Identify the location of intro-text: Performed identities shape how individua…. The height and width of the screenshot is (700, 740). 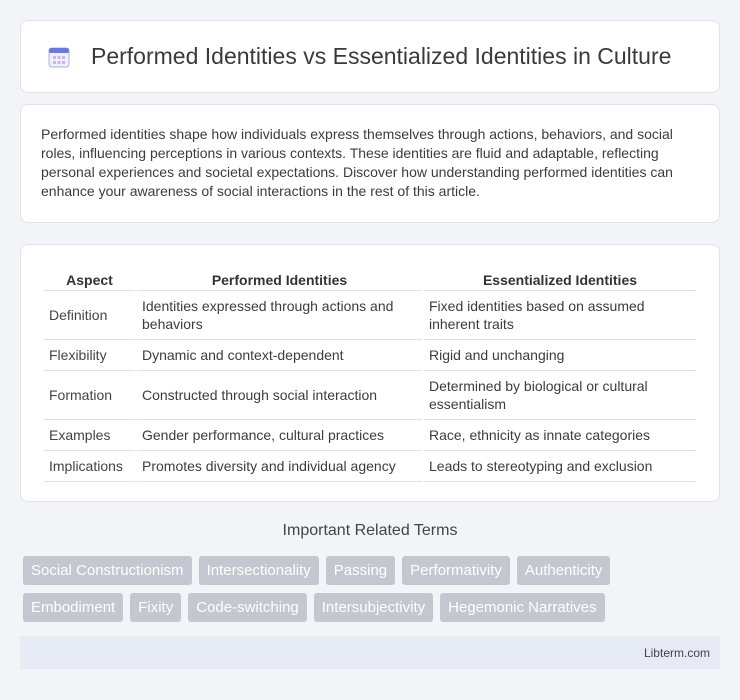
(357, 162).